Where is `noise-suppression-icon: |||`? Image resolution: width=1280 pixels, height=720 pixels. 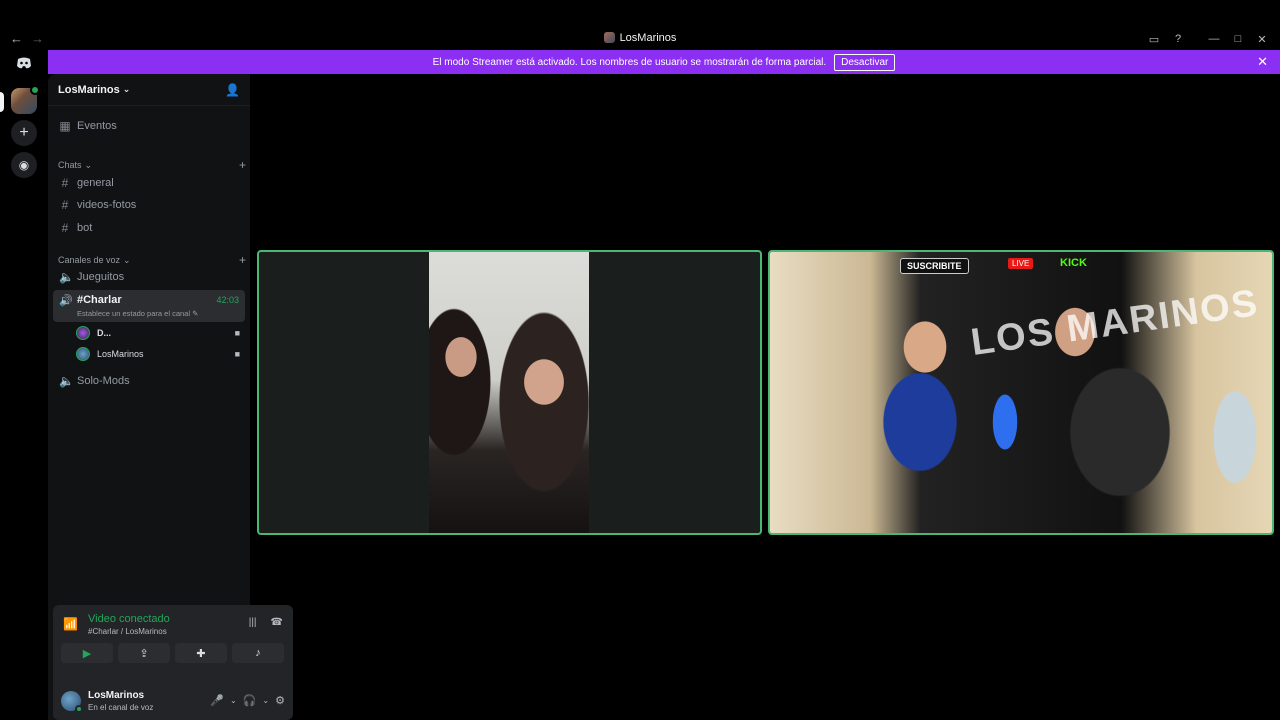
noise-suppression-icon: ||| is located at coordinates (253, 622).